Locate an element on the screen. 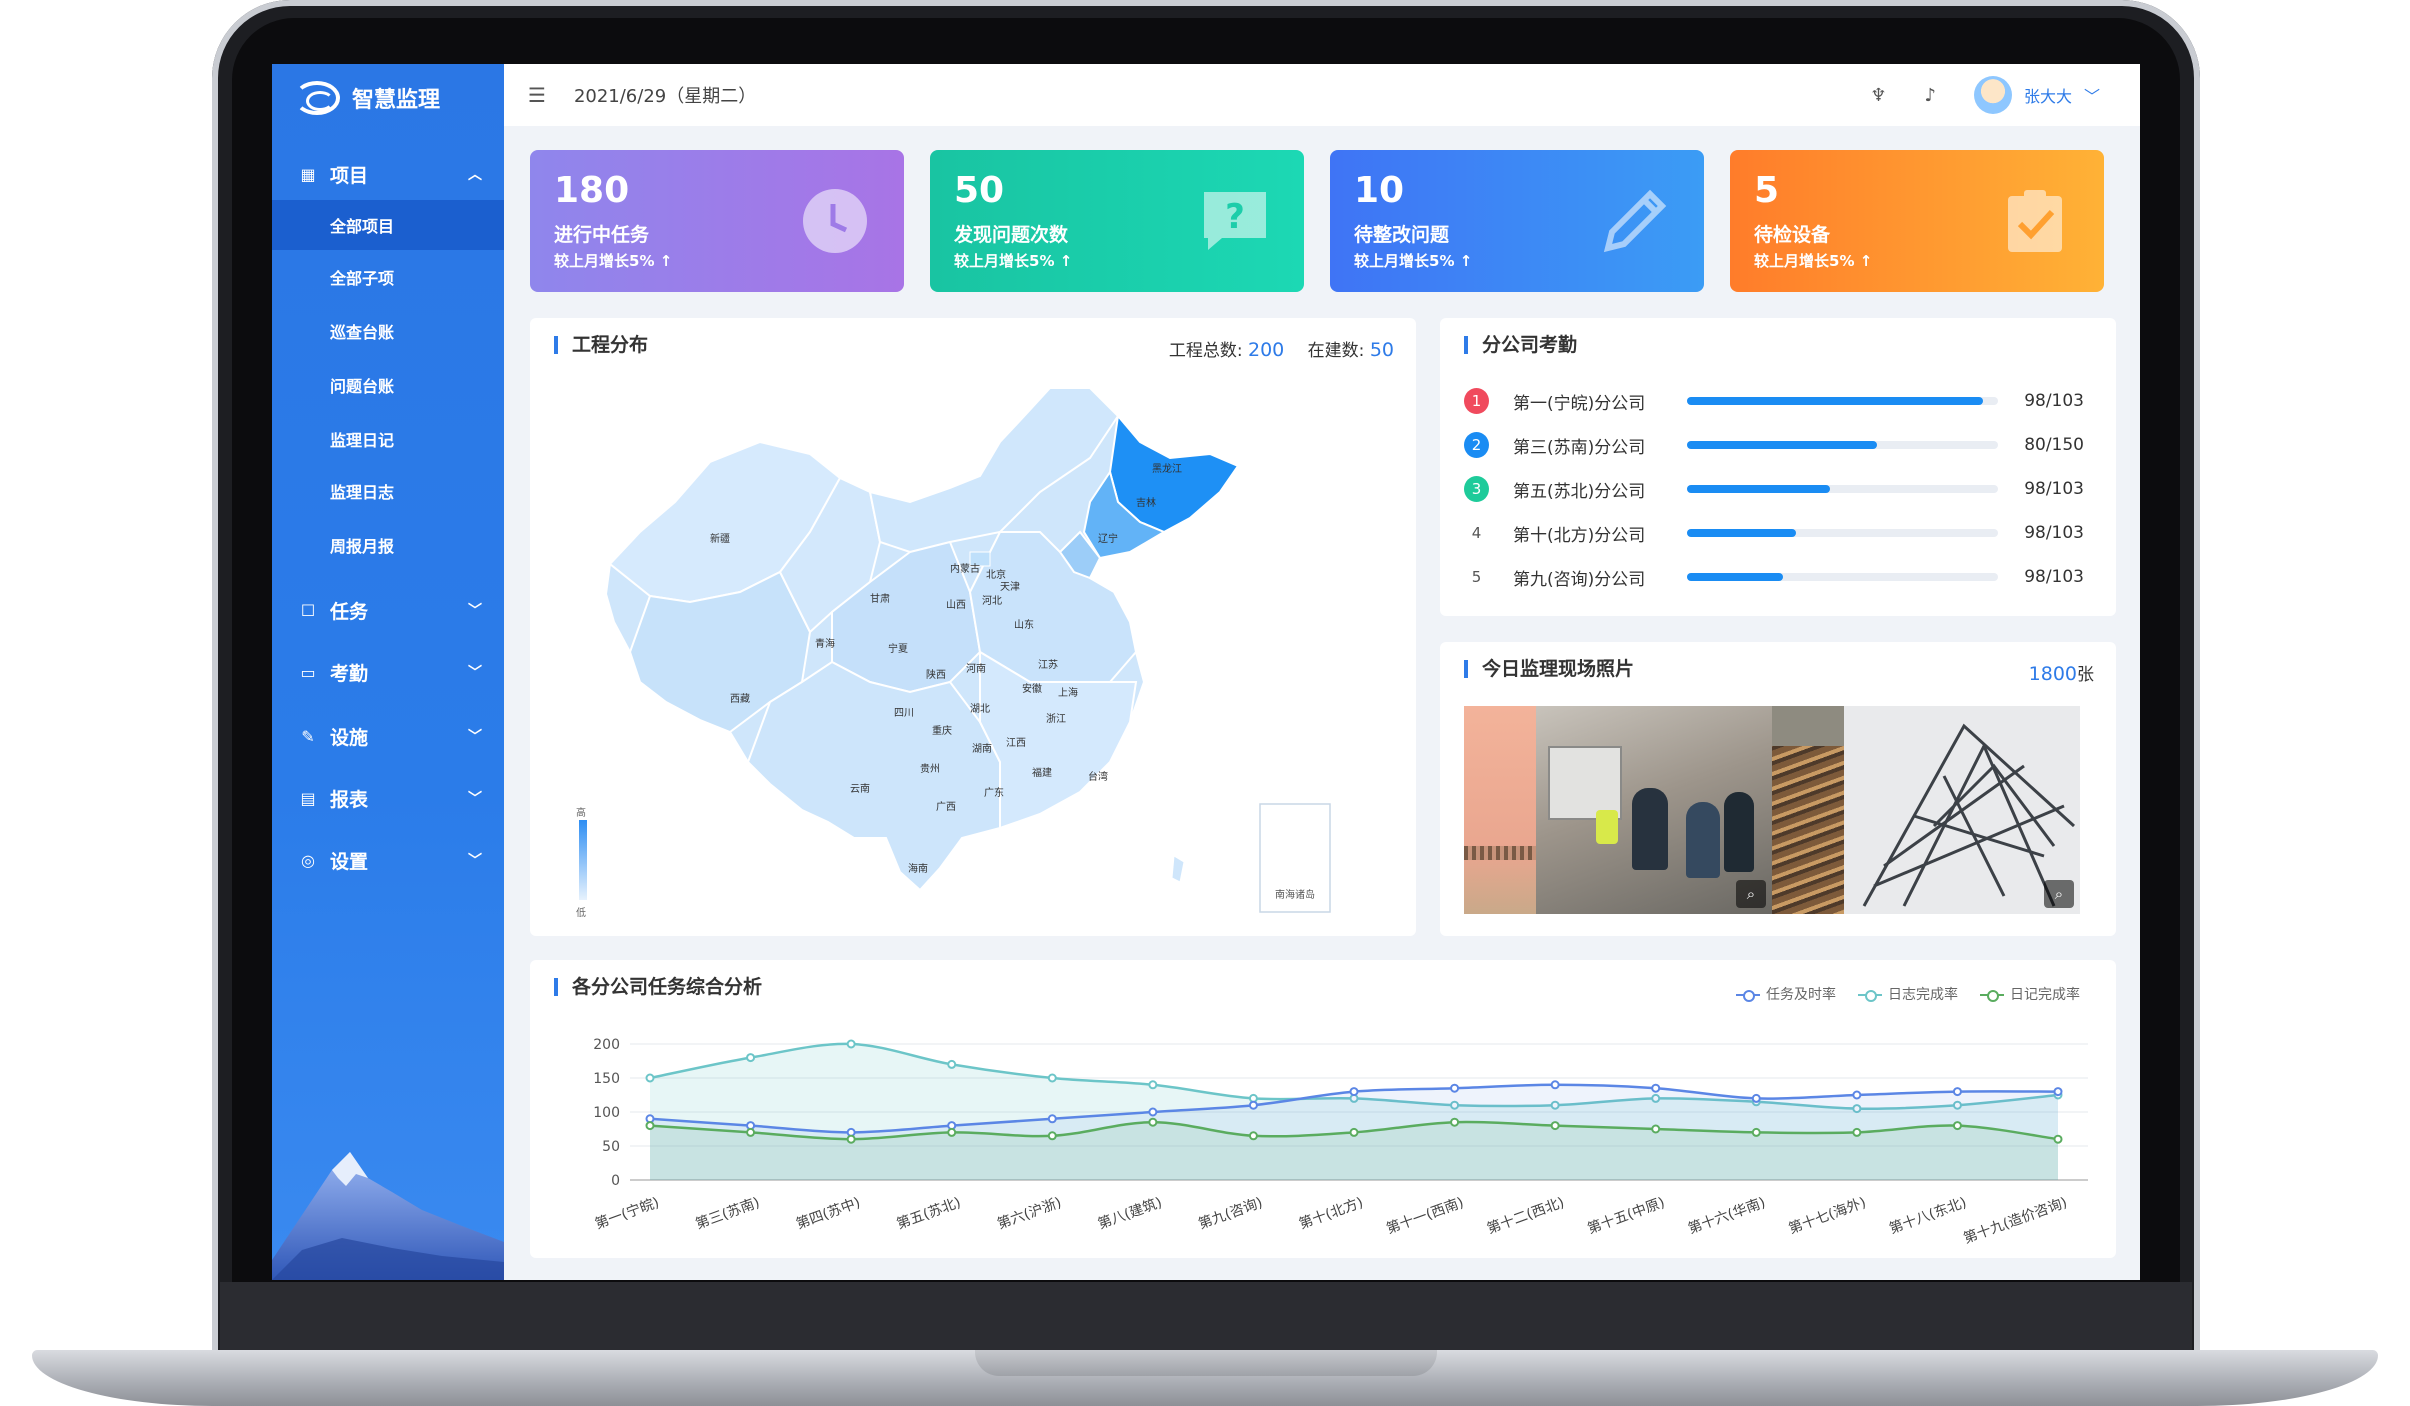 Image resolution: width=2410 pixels, height=1406 pixels. nav-group-task: ☐ 任务 ﹀ is located at coordinates (388, 610).